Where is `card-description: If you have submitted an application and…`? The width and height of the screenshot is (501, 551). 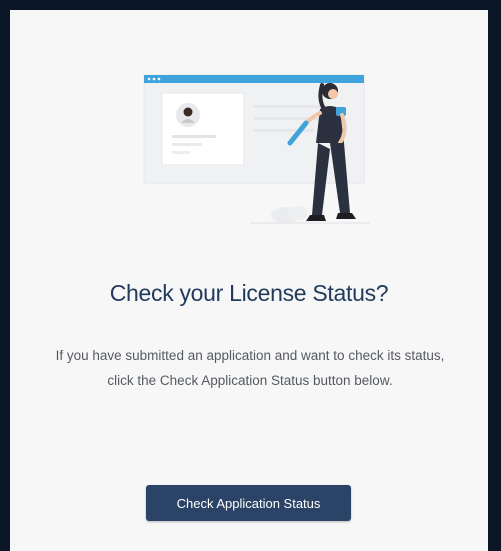 card-description: If you have submitted an application and… is located at coordinates (250, 368).